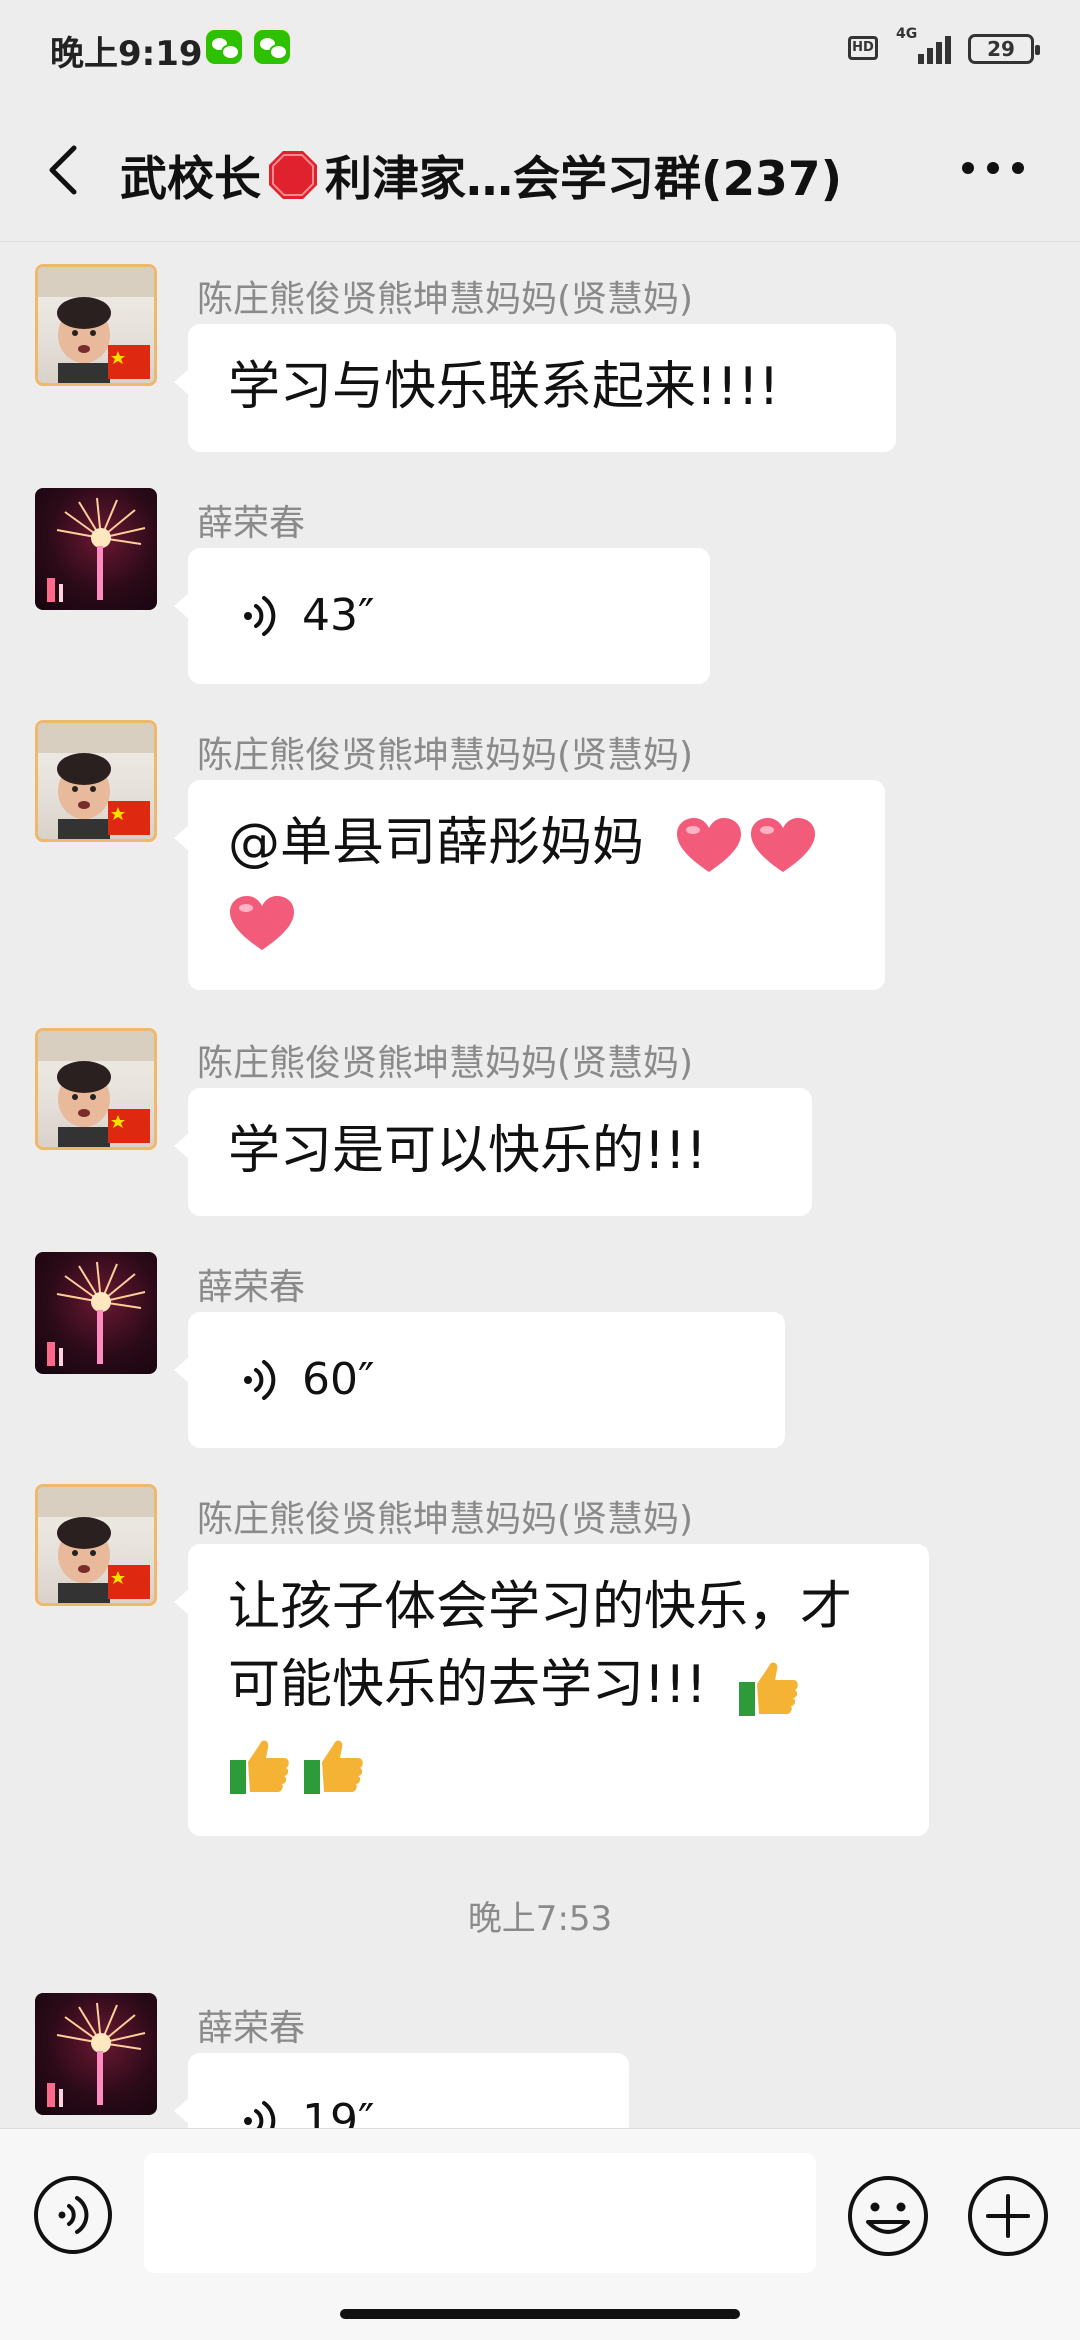 This screenshot has width=1080, height=2340. I want to click on more-dots-icon, so click(993, 168).